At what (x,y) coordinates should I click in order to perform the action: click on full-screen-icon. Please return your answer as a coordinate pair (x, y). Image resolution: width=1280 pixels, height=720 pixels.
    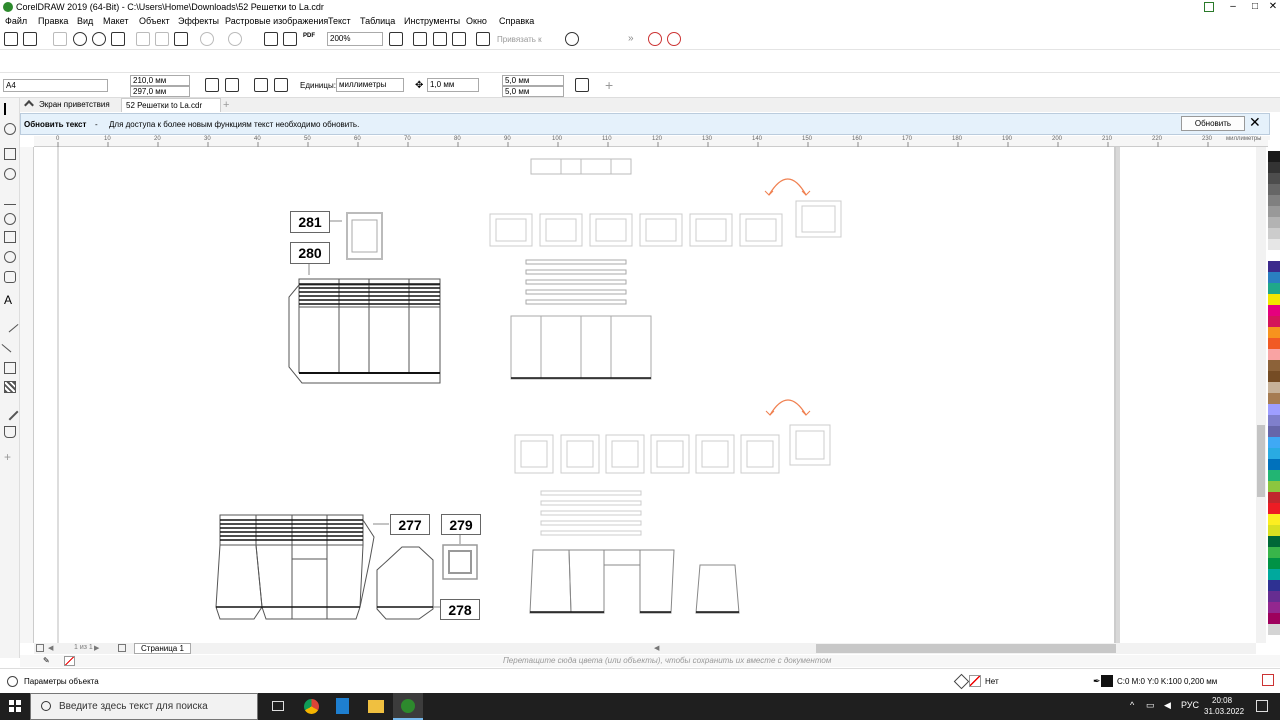
    Looking at the image, I should click on (420, 39).